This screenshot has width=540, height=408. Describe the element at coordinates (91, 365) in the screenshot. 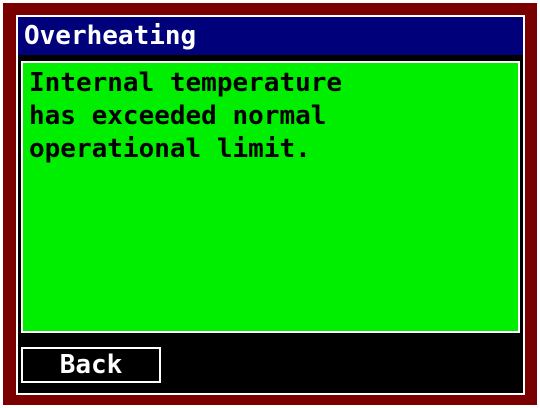

I see `back-button: Back` at that location.